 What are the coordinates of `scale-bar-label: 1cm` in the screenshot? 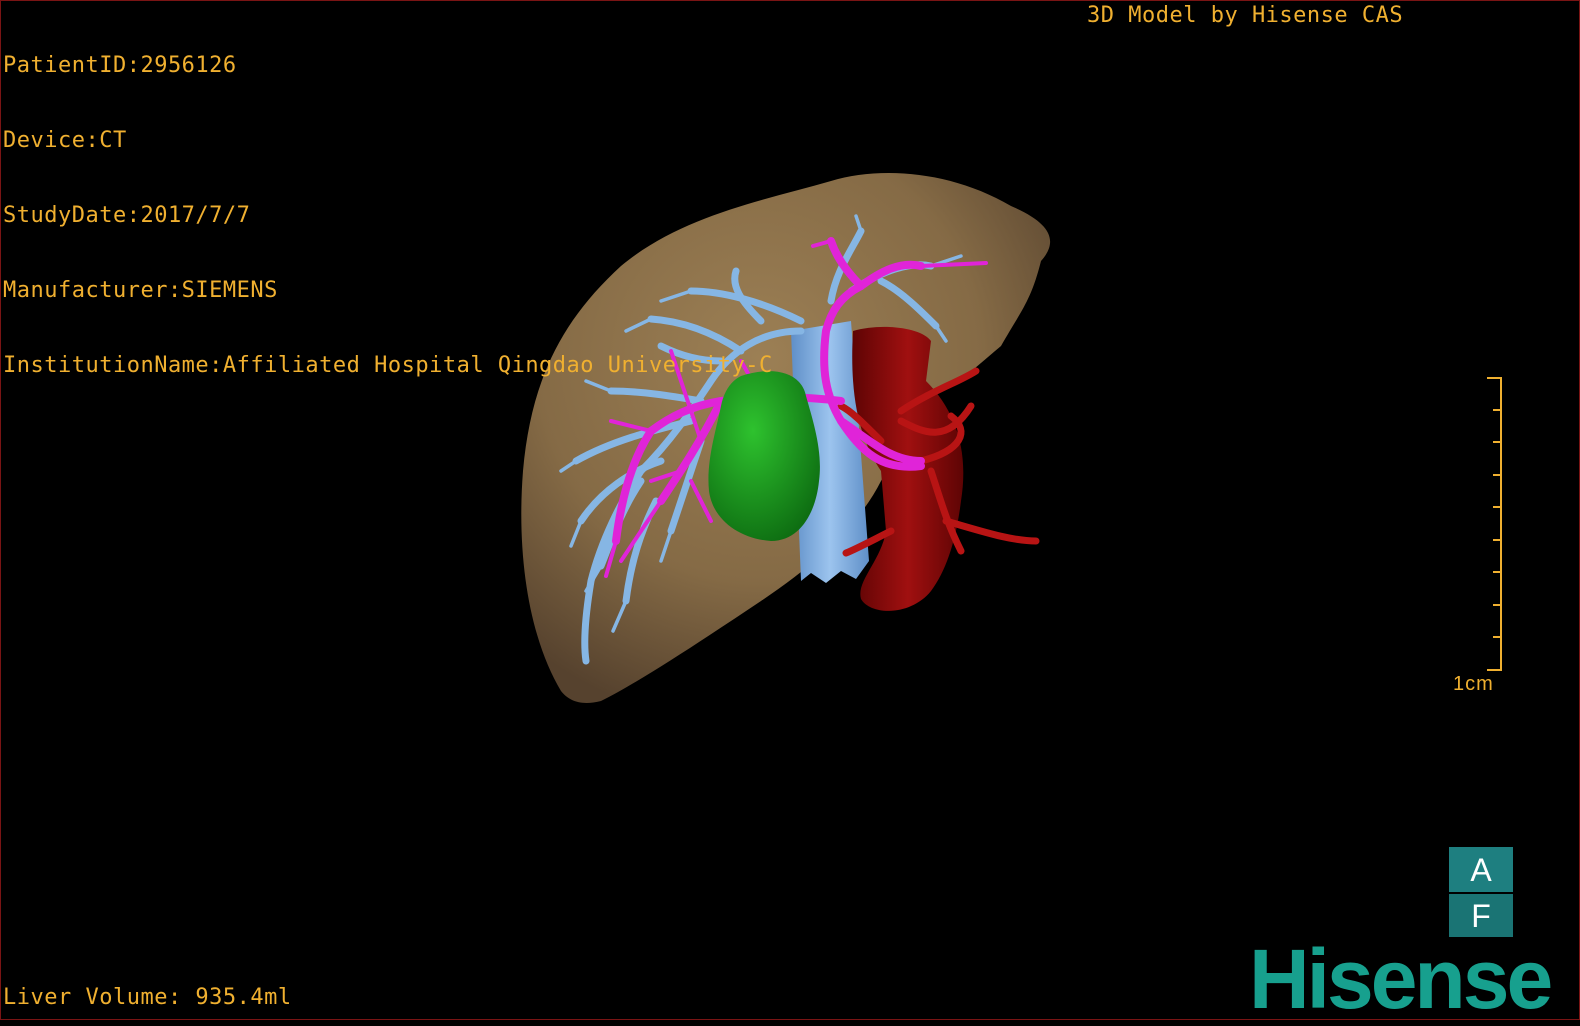 It's located at (1473, 684).